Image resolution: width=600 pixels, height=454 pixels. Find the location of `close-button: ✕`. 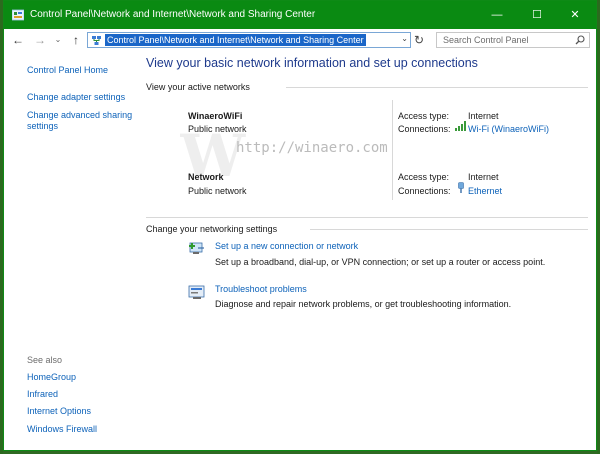

close-button: ✕ is located at coordinates (575, 15).